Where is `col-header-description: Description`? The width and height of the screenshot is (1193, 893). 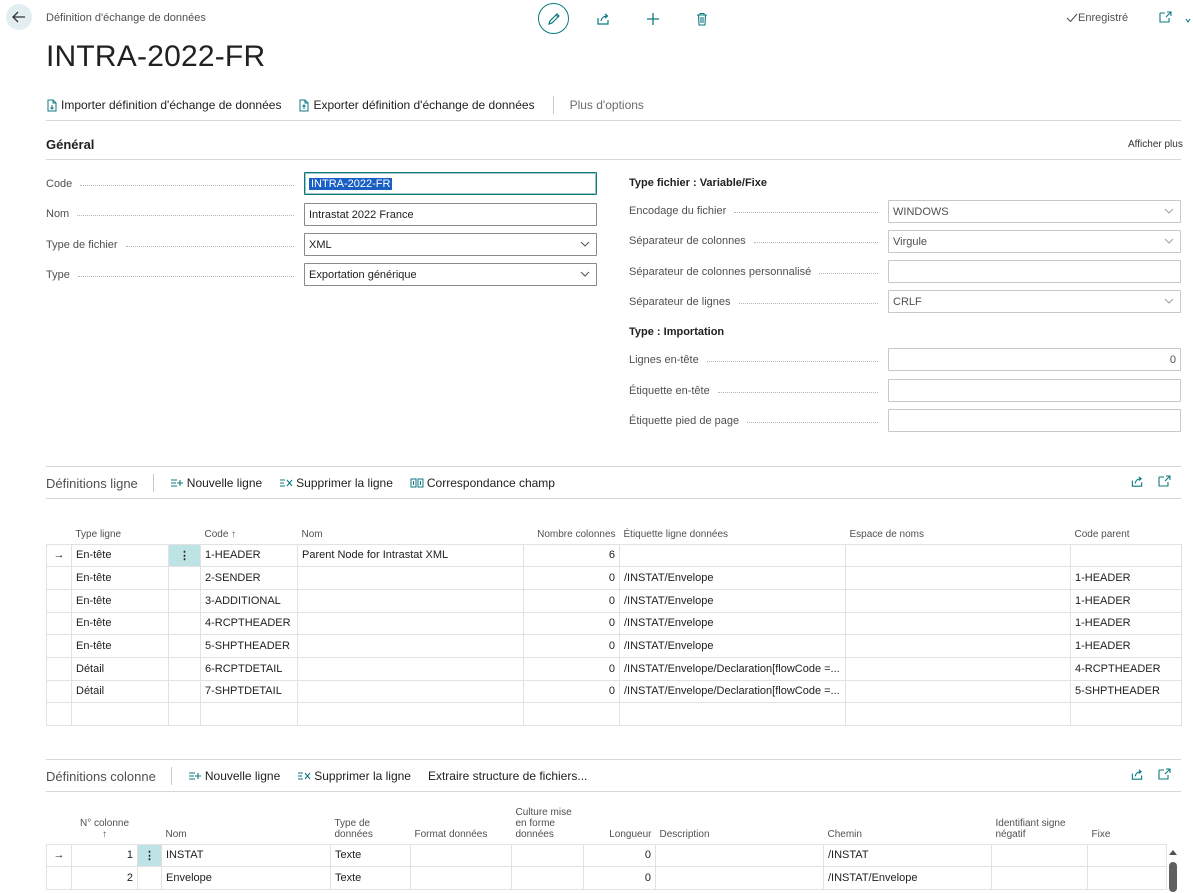 col-header-description: Description is located at coordinates (740, 822).